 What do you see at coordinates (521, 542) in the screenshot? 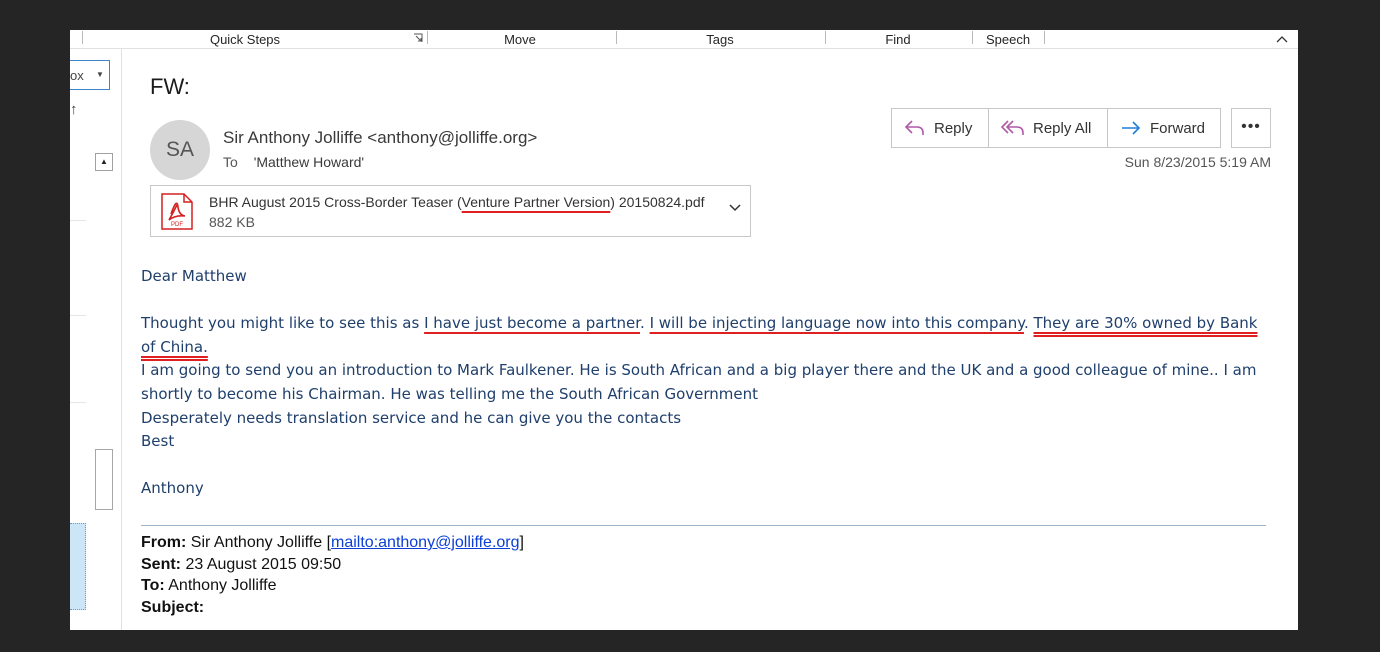
I see `fwd-from-end: ]` at bounding box center [521, 542].